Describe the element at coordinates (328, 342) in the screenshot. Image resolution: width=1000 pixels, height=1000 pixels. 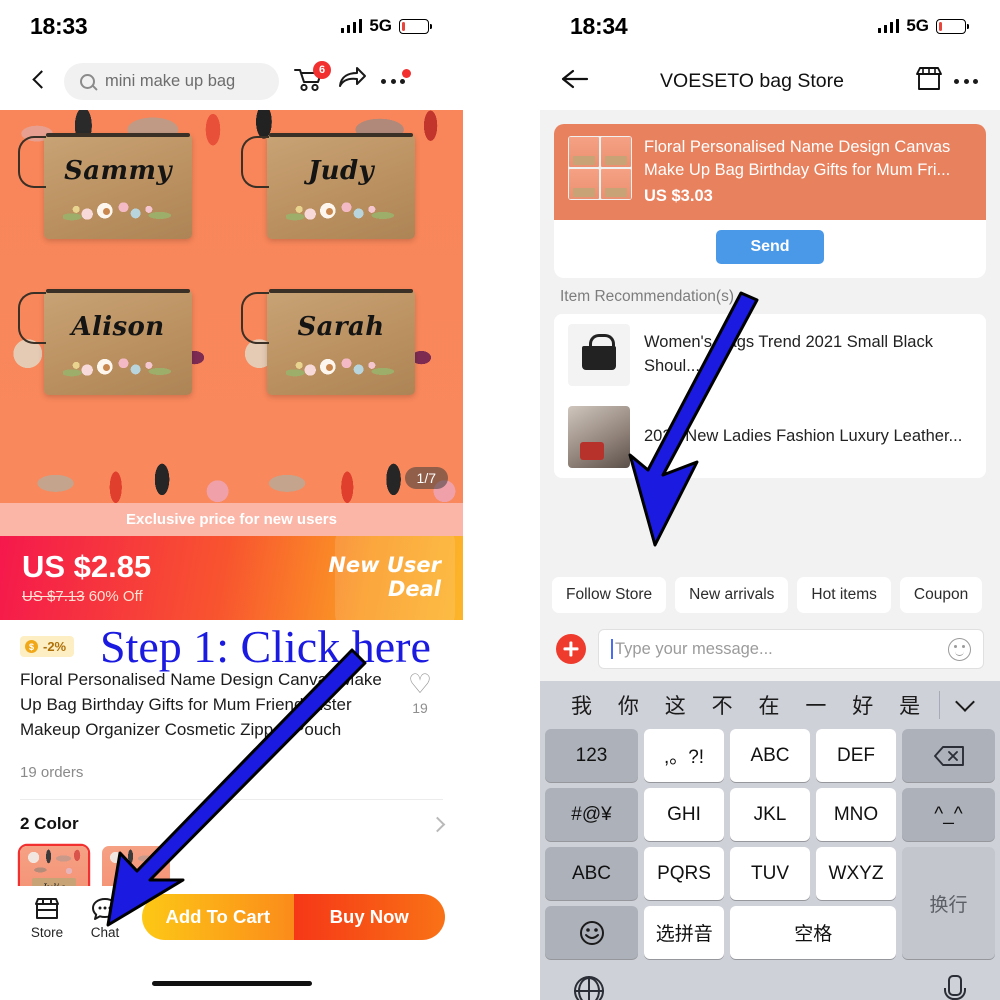
I see `product-bag-4: Sarah` at that location.